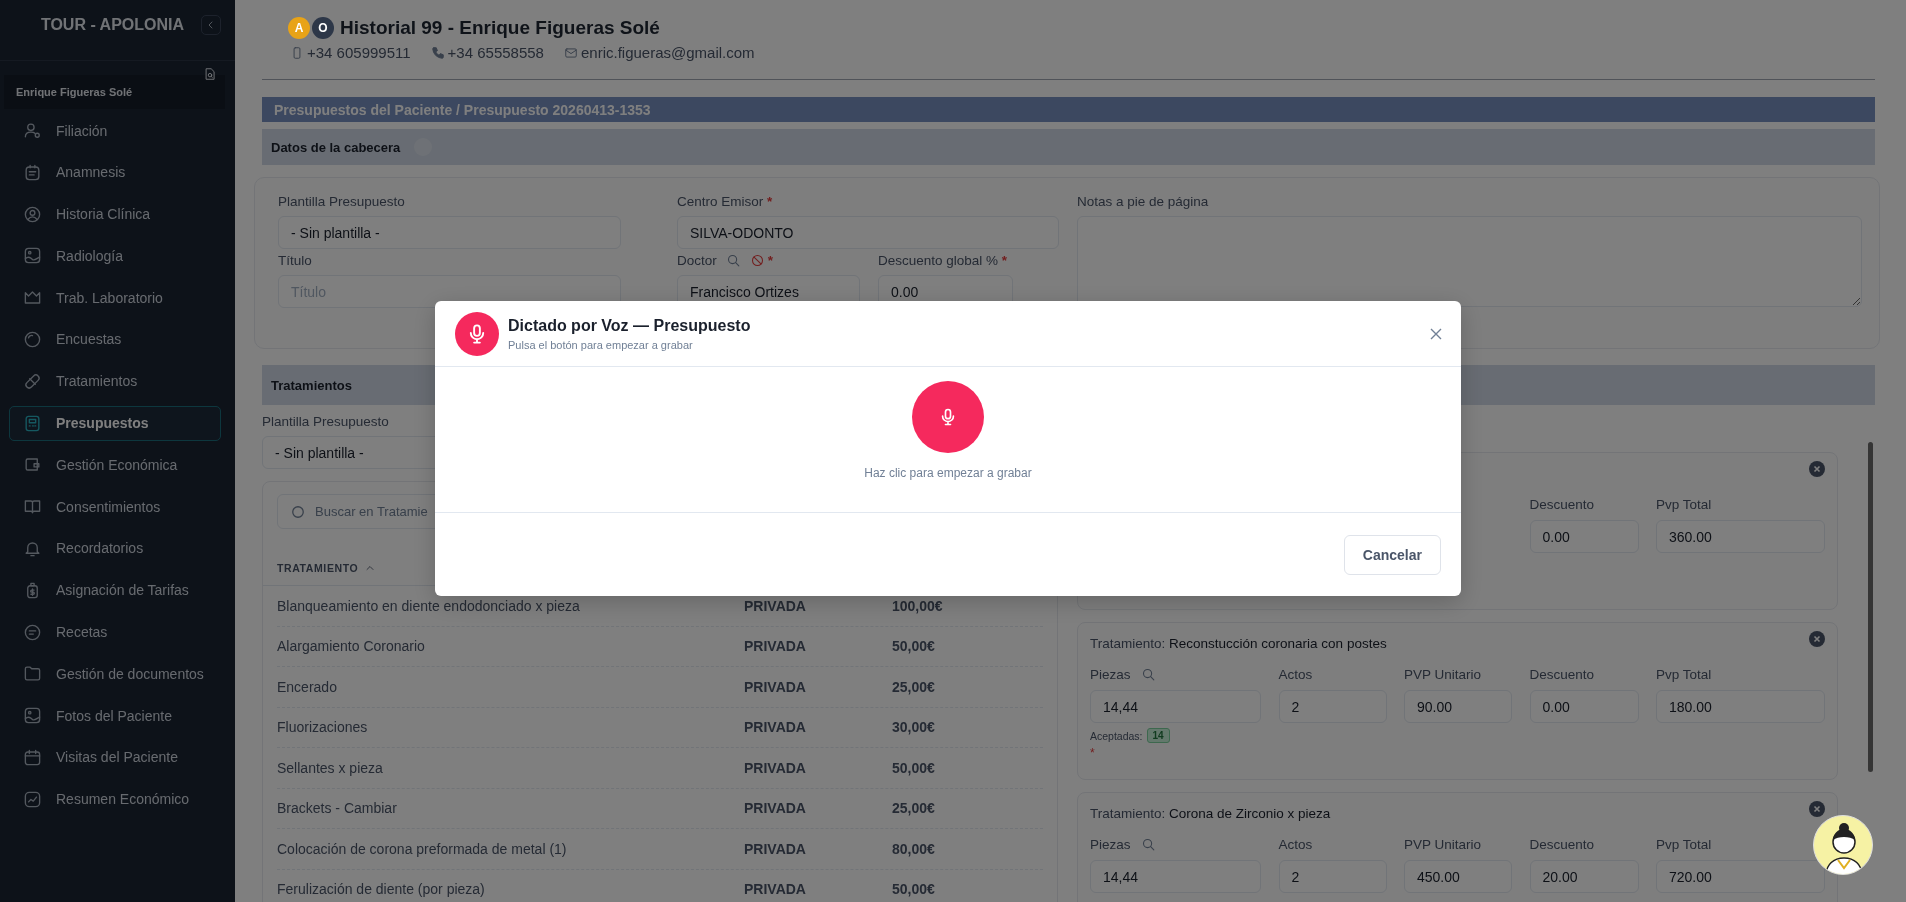 The image size is (1906, 902). What do you see at coordinates (115, 674) in the screenshot?
I see `nav-item: Gestión de documentos` at bounding box center [115, 674].